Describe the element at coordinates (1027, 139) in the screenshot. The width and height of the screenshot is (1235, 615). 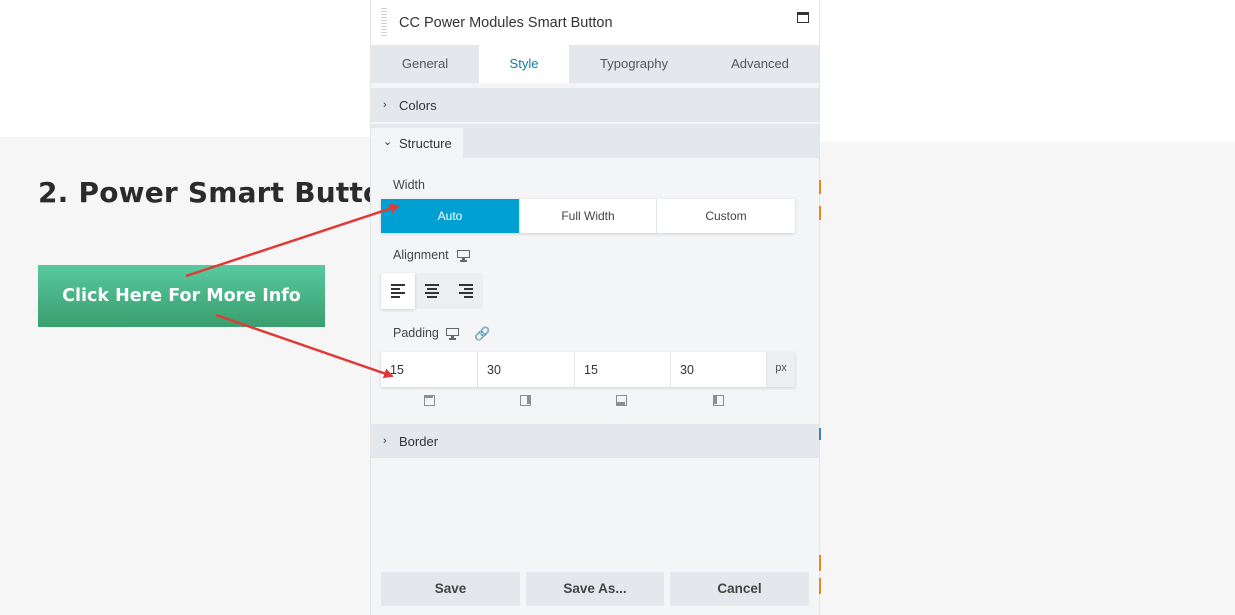
I see `page-divider` at that location.